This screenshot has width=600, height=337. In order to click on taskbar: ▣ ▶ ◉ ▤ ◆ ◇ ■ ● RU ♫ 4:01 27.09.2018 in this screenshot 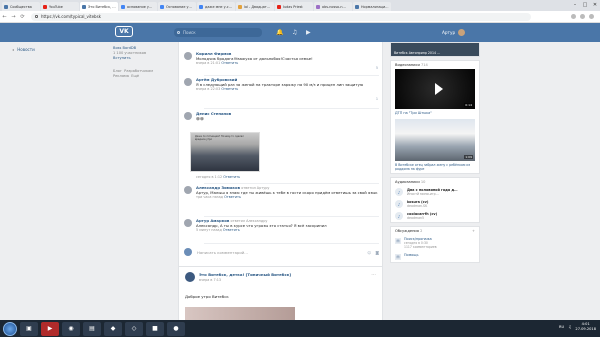, I will do `click(300, 328)`.